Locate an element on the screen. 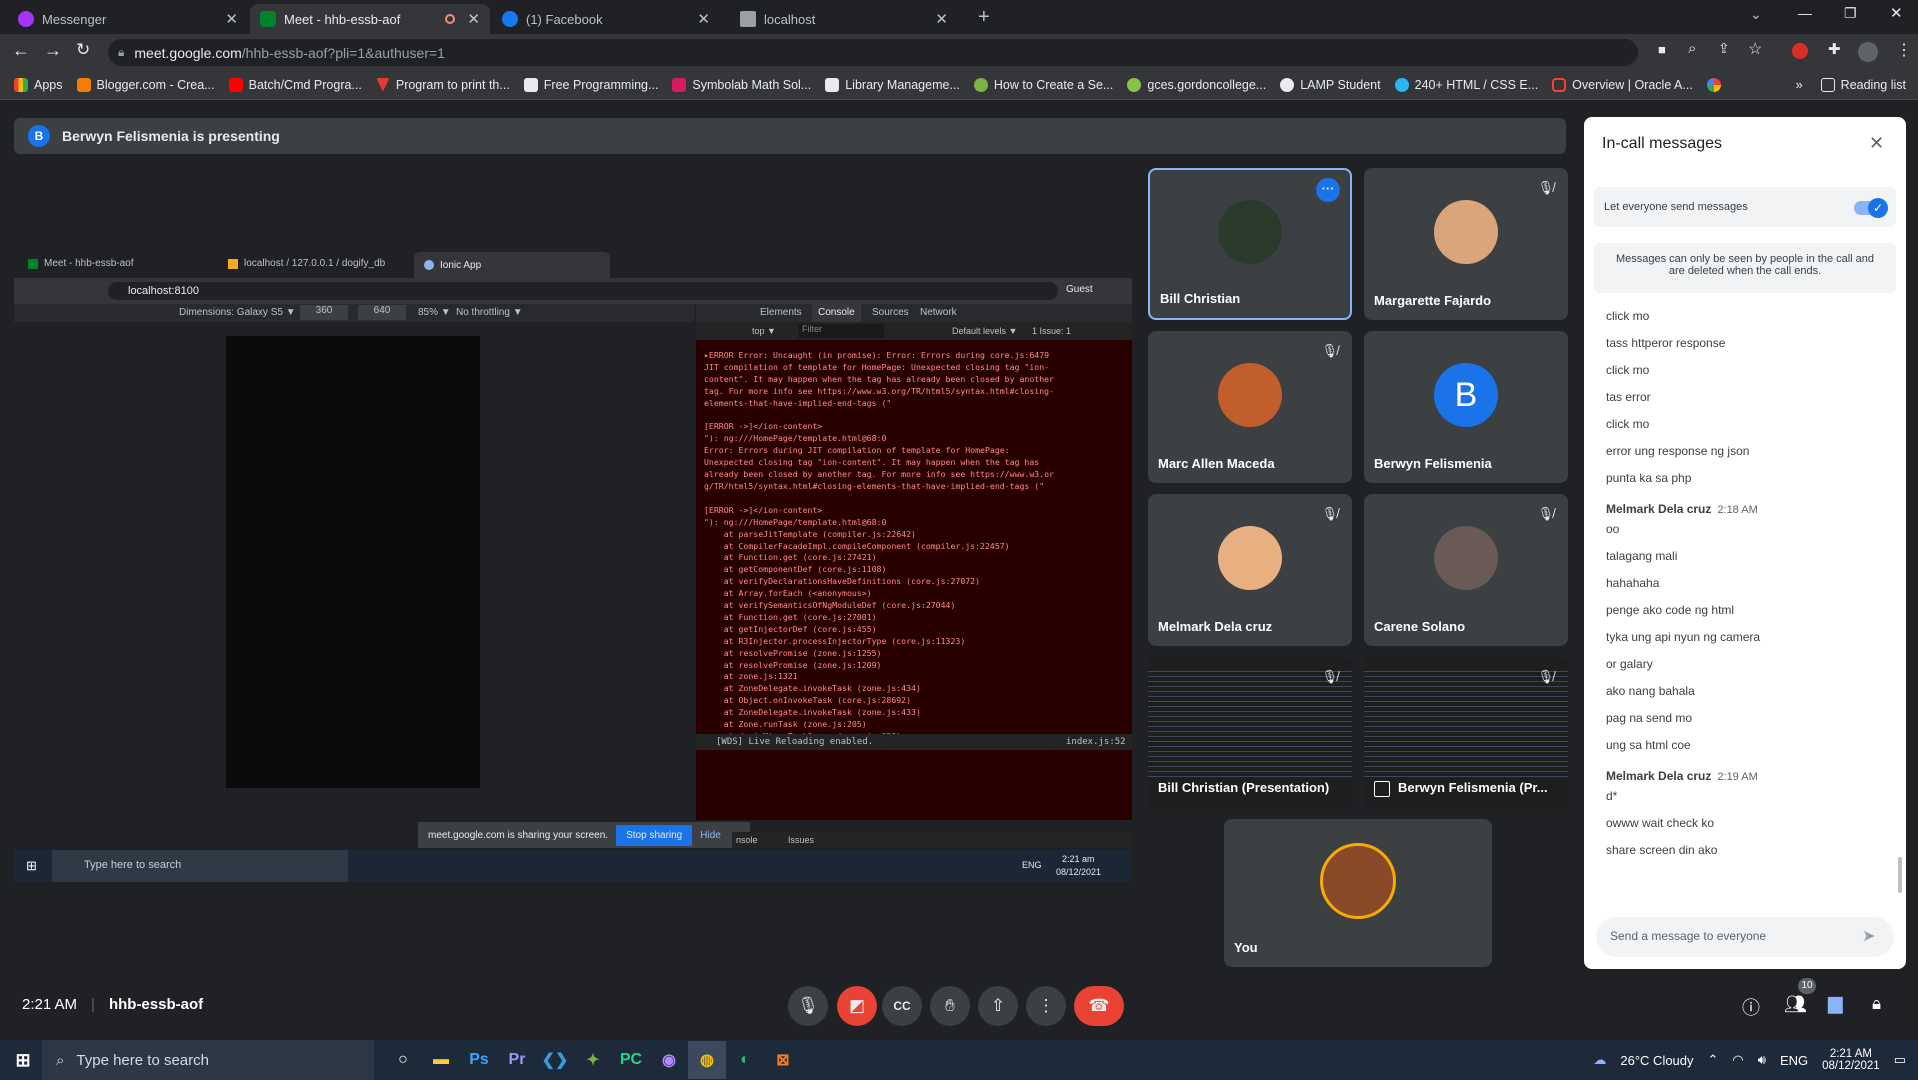 Image resolution: width=1918 pixels, height=1080 pixels. chat-input: Send a message to everyone ➤ is located at coordinates (1745, 937).